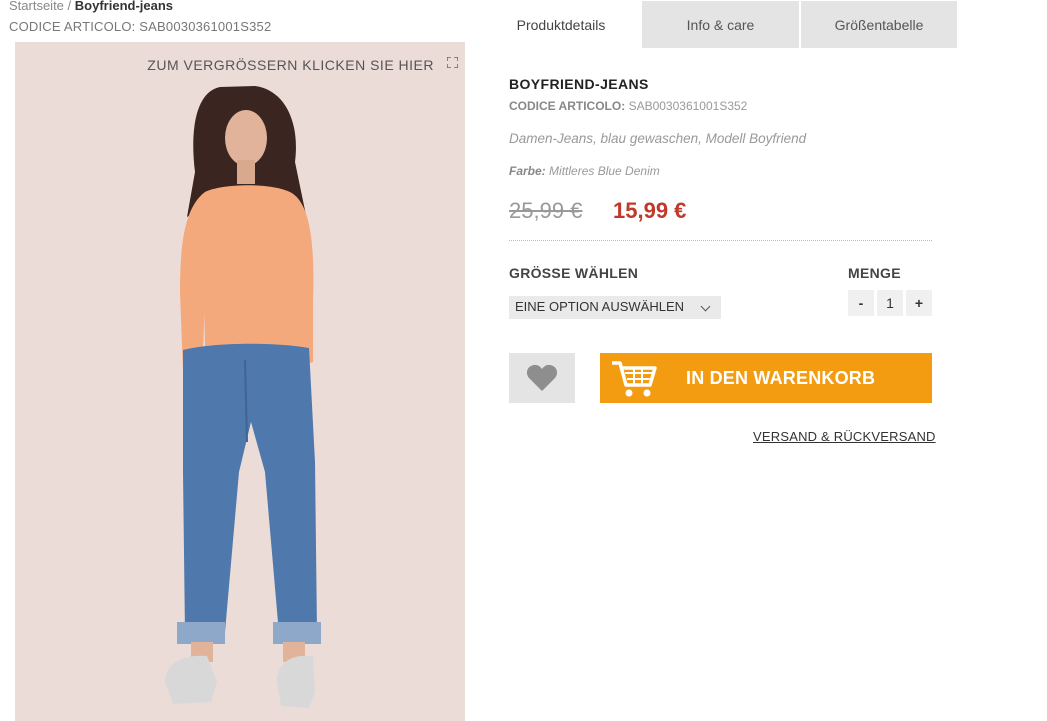 The height and width of the screenshot is (721, 1047). I want to click on old-price: 25,99 €, so click(546, 210).